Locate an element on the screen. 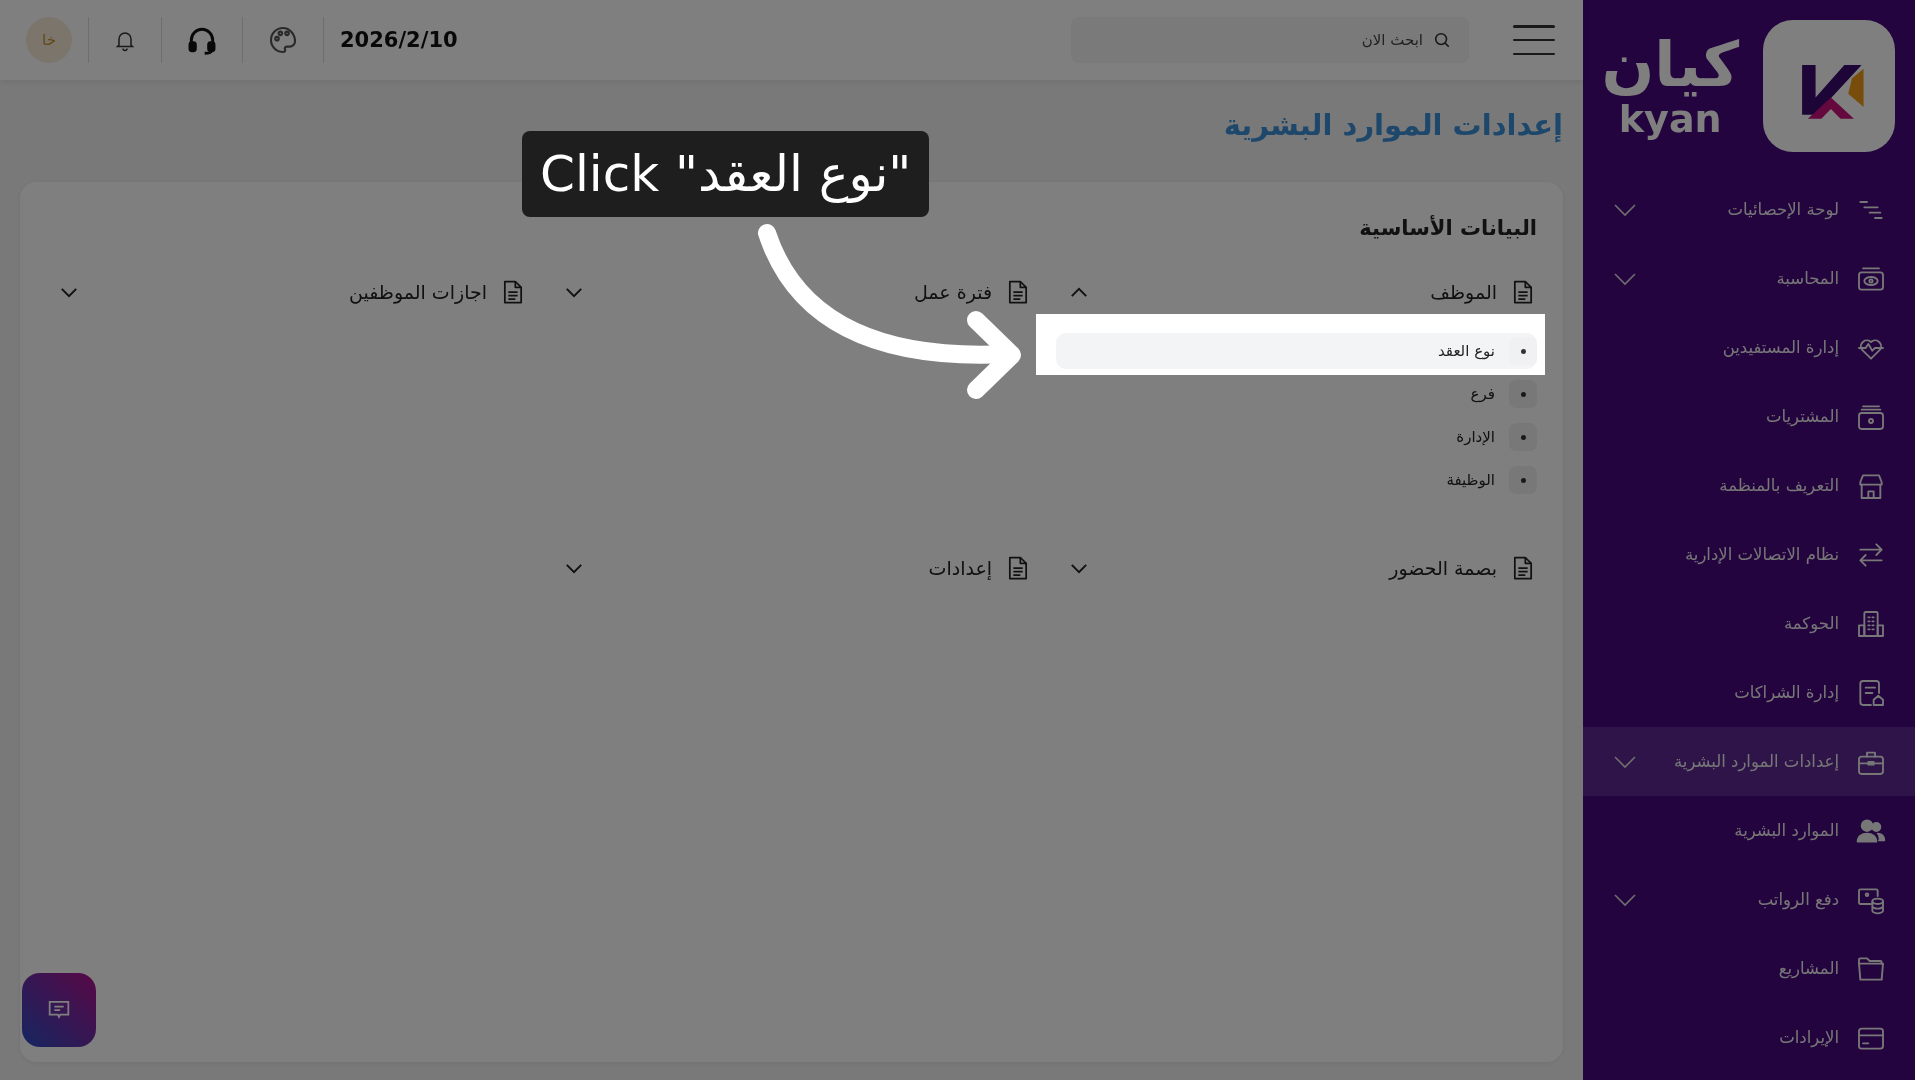 The width and height of the screenshot is (1915, 1080). sidebar-item: إدارة المستفيدين is located at coordinates (1749, 347).